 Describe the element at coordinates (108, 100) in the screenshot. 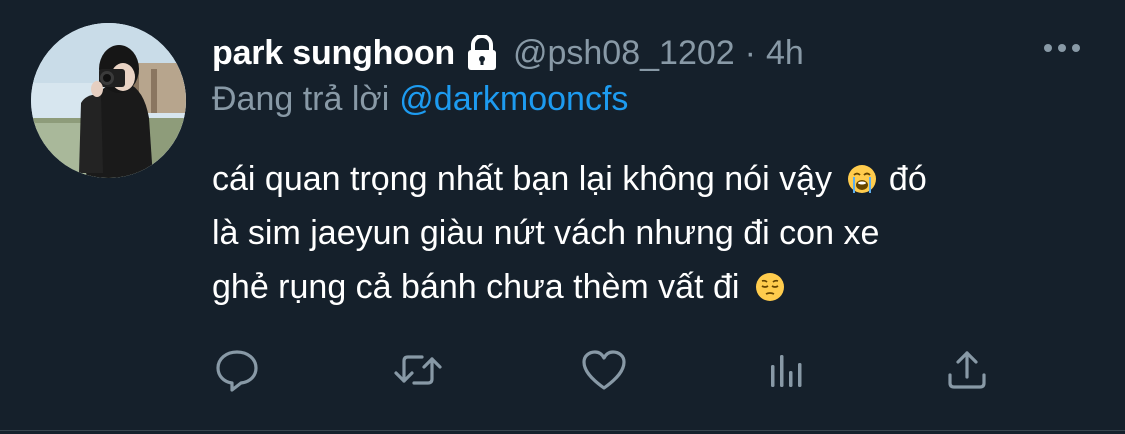

I see `avatar` at that location.